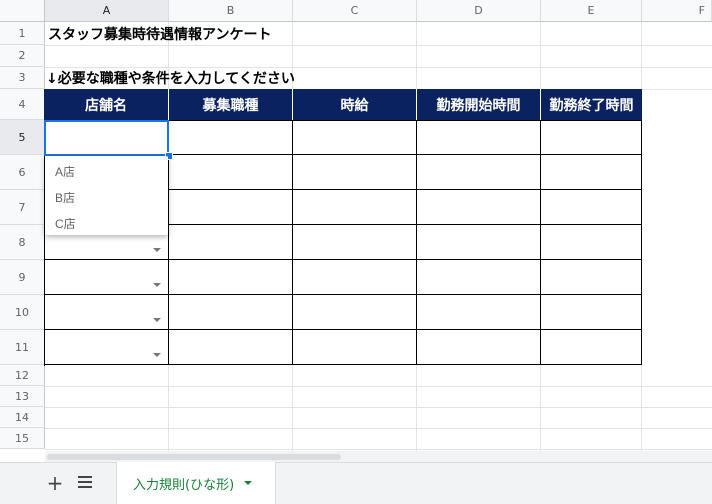 Image resolution: width=712 pixels, height=504 pixels. Describe the element at coordinates (479, 11) in the screenshot. I see `column-header-d: D` at that location.